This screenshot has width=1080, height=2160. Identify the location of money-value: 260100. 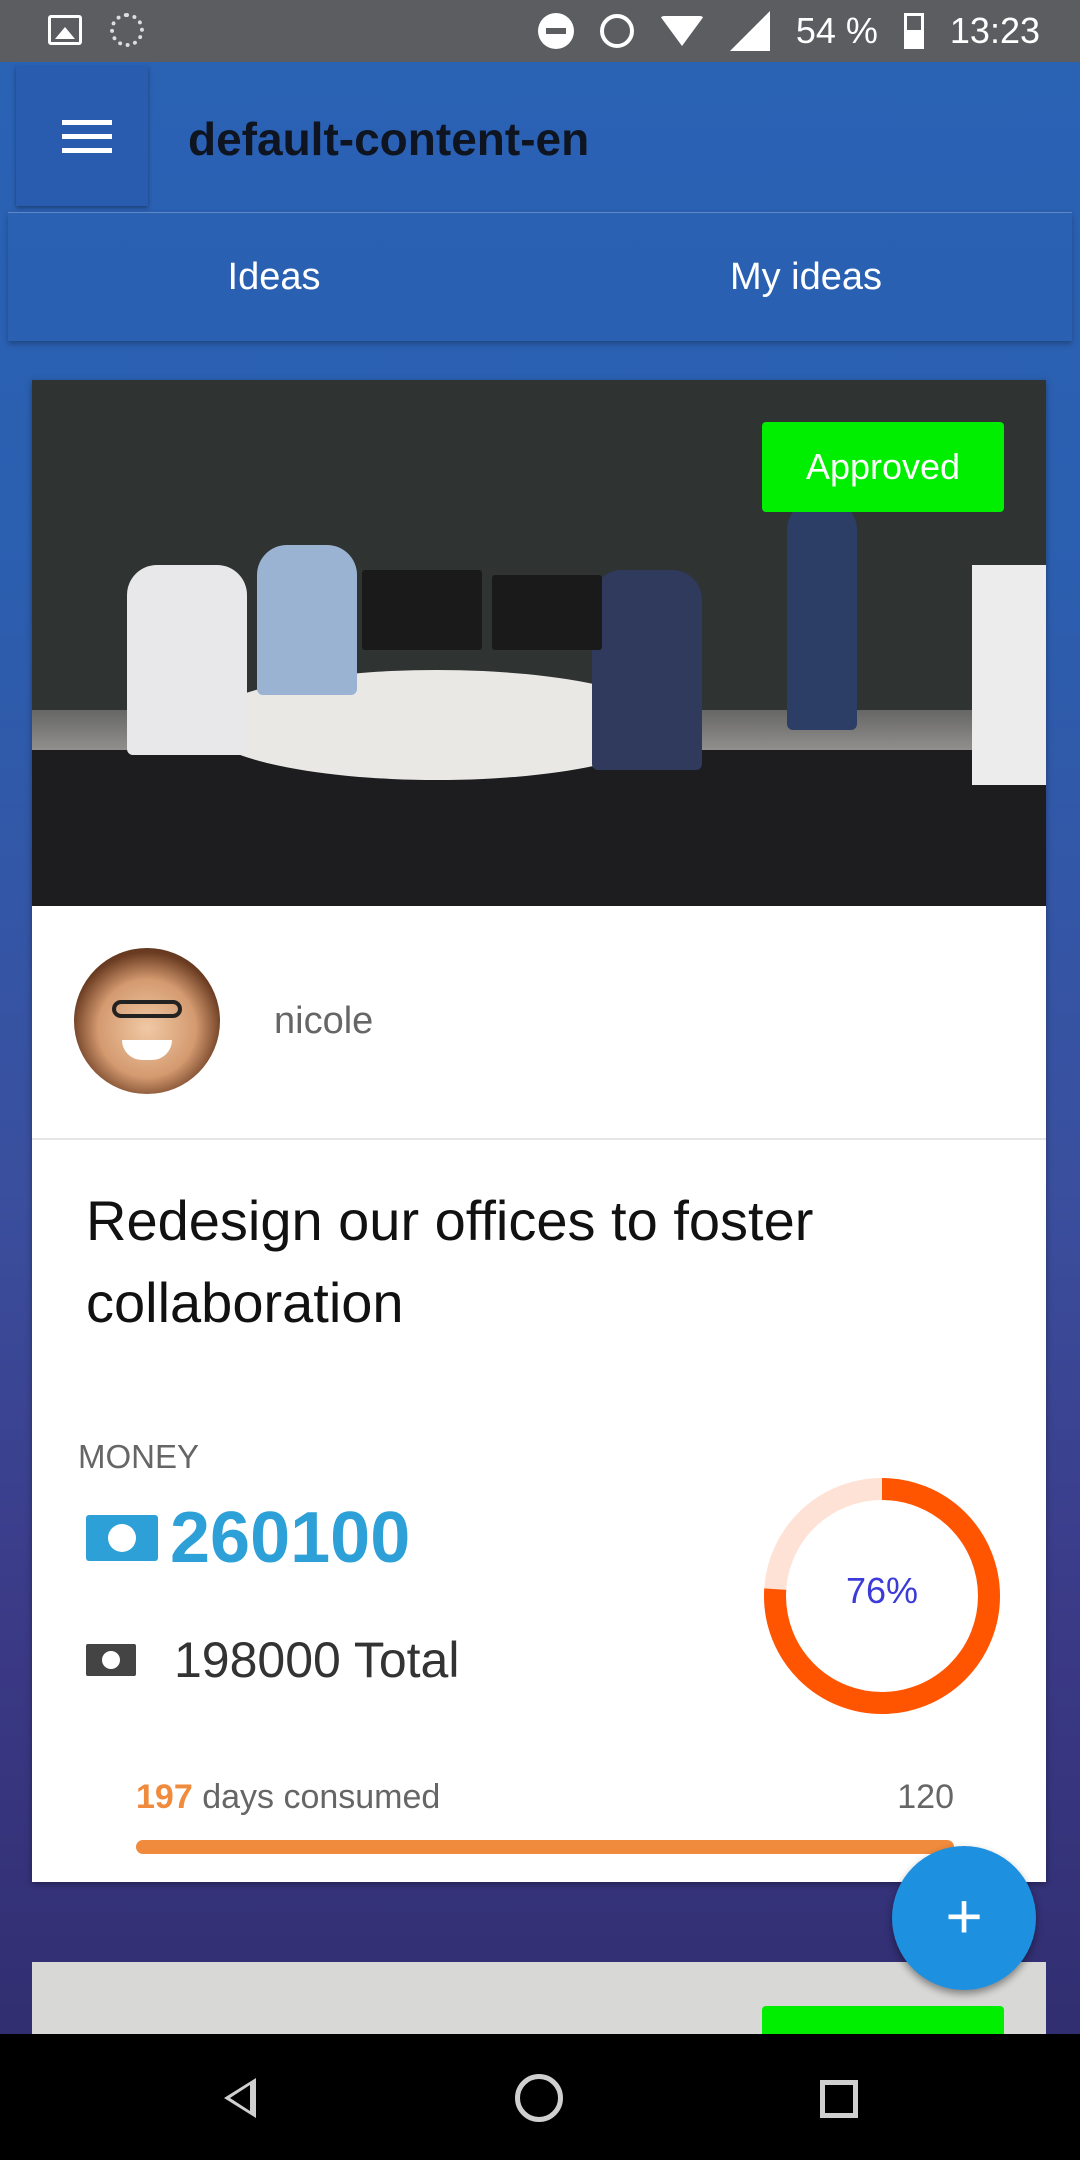
(290, 1538).